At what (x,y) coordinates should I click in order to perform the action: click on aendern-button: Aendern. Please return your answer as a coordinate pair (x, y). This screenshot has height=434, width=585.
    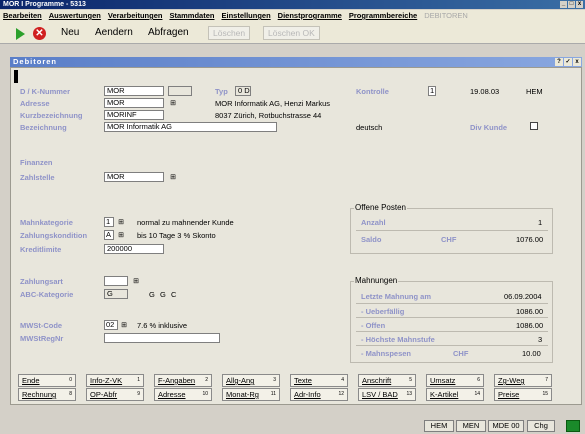
    Looking at the image, I should click on (114, 32).